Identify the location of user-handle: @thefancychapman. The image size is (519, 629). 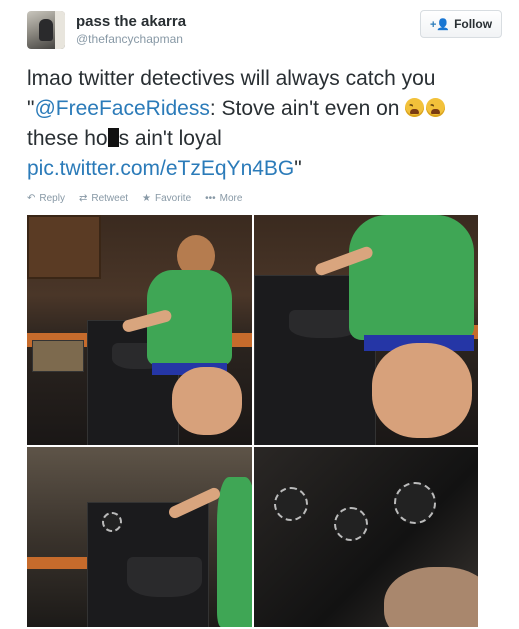
(129, 39).